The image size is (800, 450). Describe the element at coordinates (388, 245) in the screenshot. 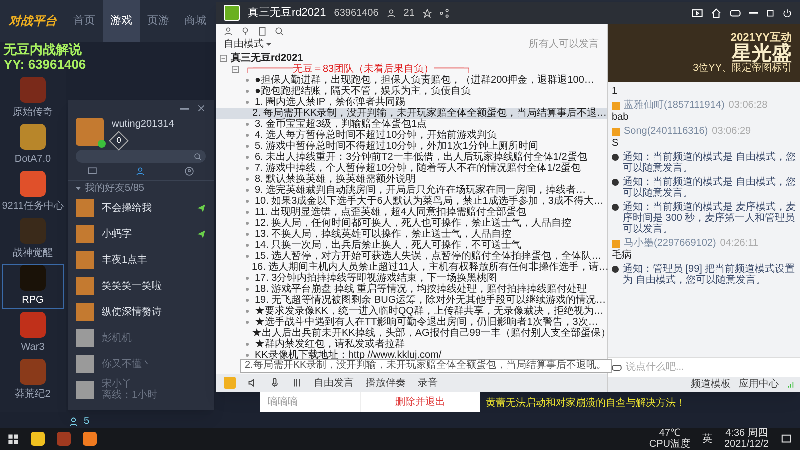

I see `channel-label: 14. 只换一次局，出兵后禁止换人，死人可操作，不可送士气` at that location.